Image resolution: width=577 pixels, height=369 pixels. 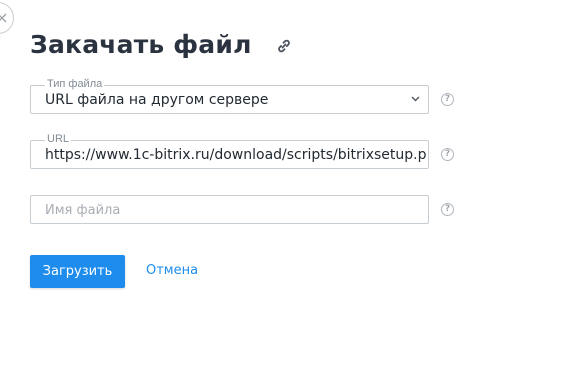 I want to click on close-icon, so click(x=3, y=18).